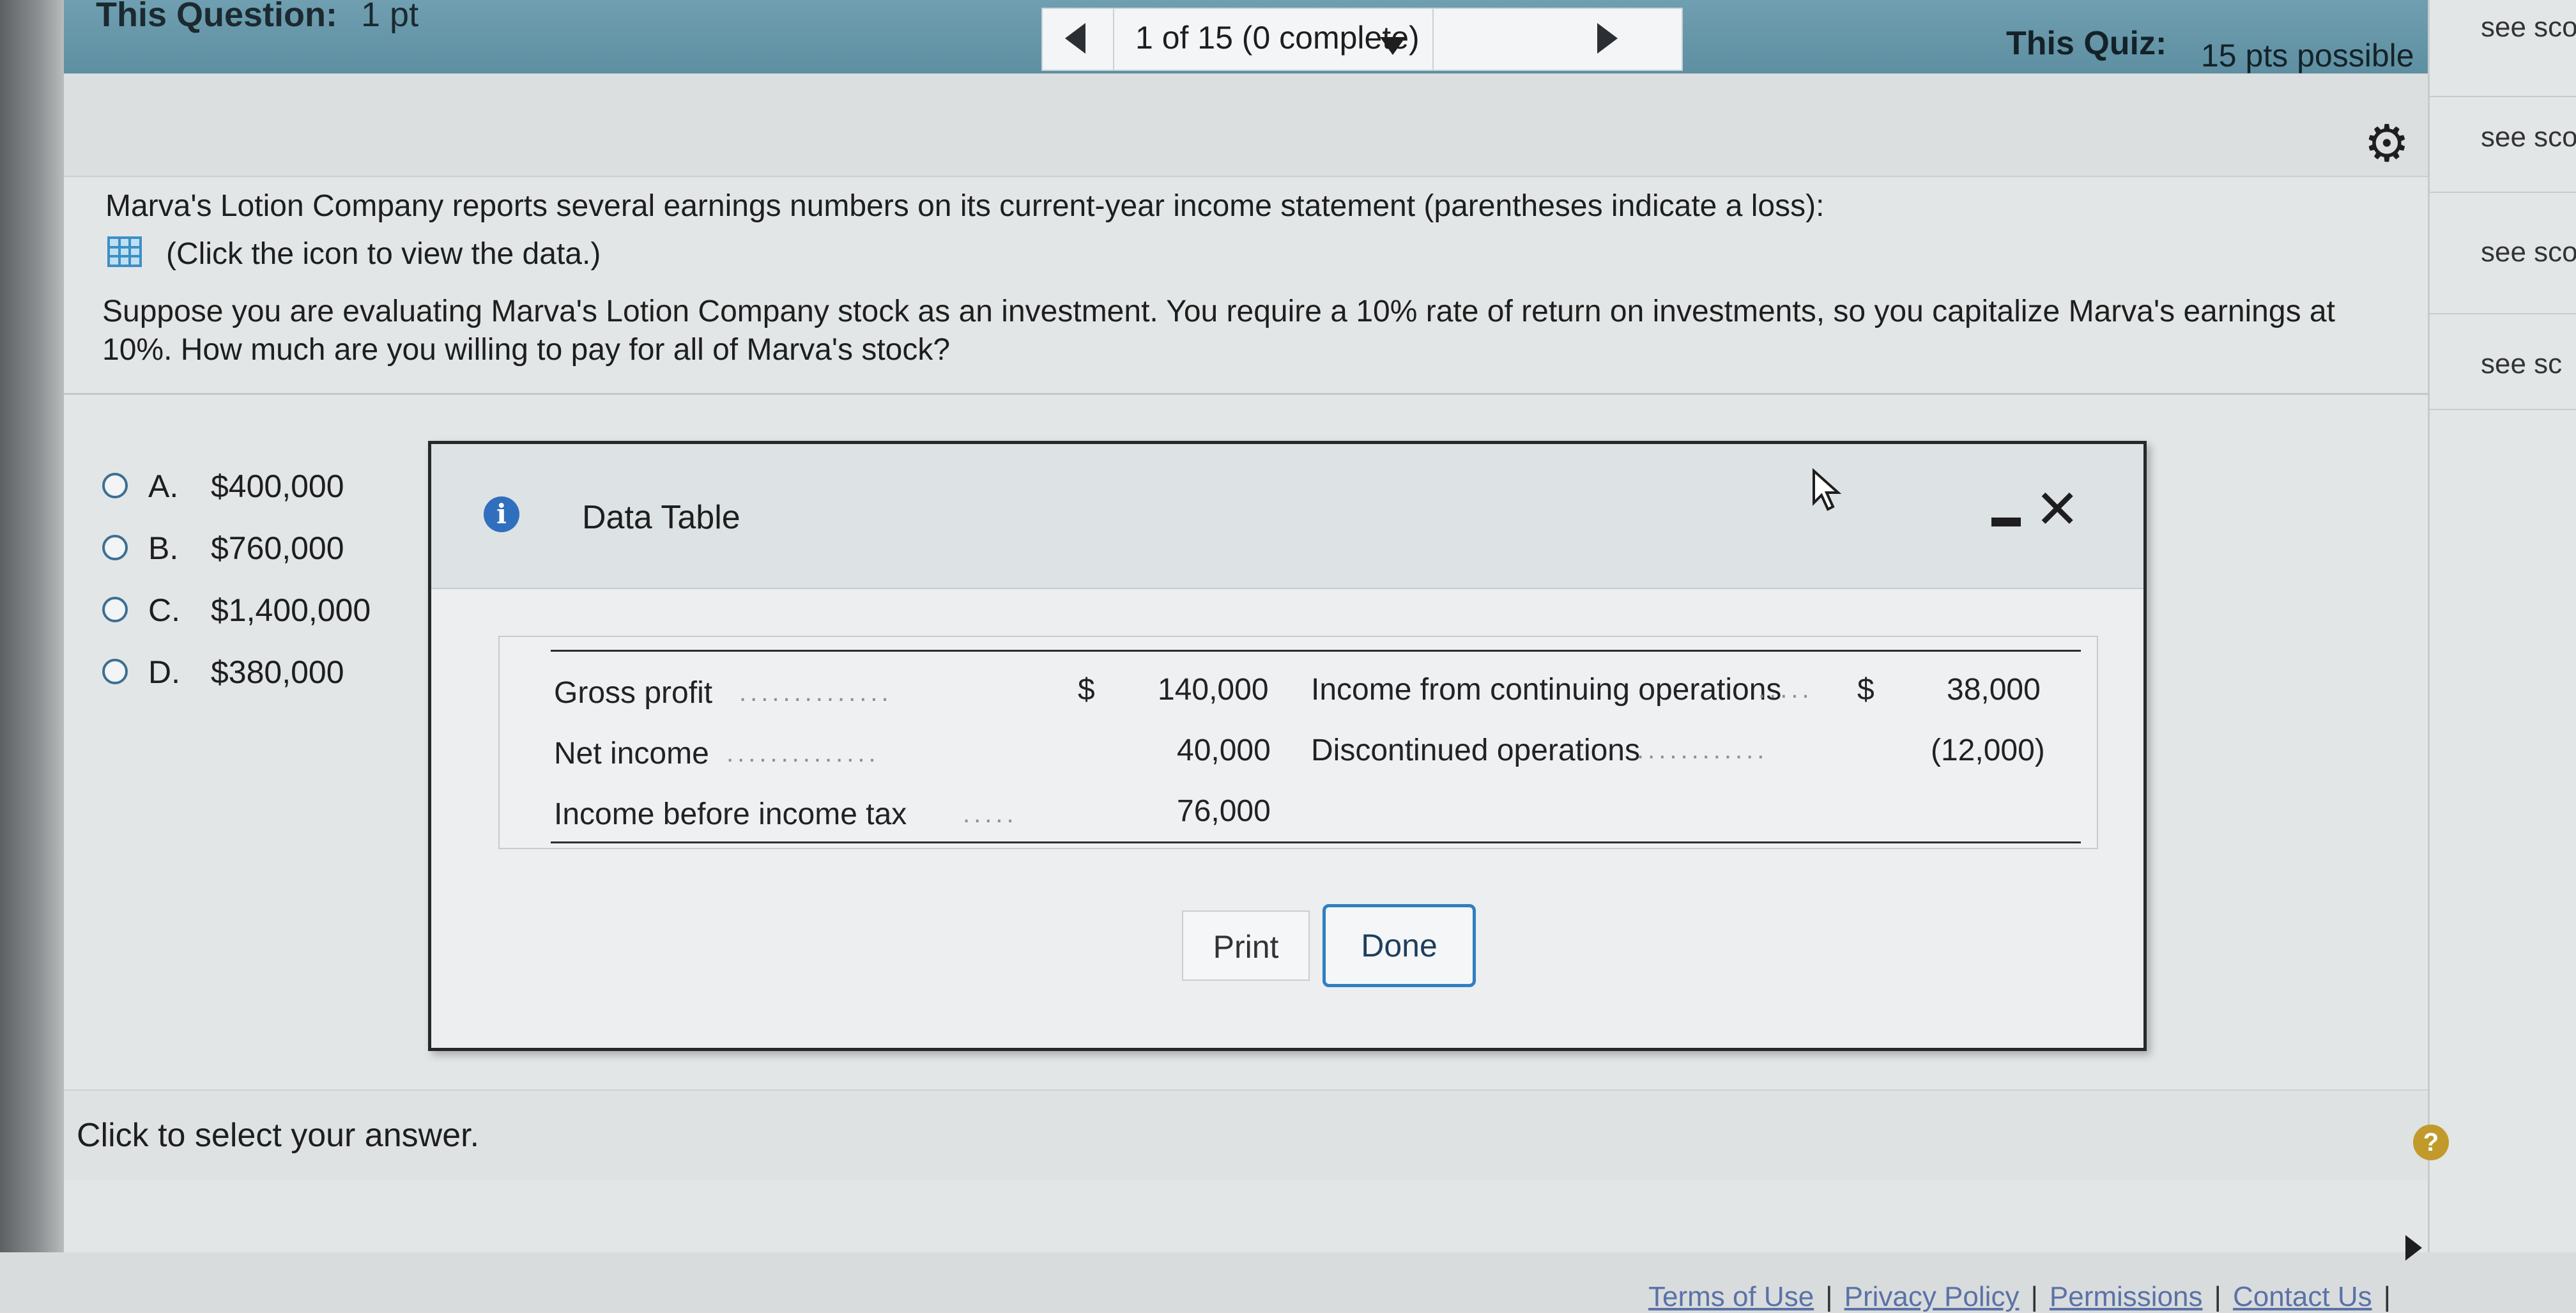 Image resolution: width=2576 pixels, height=1313 pixels. What do you see at coordinates (1246, 945) in the screenshot?
I see `print-button: Print` at bounding box center [1246, 945].